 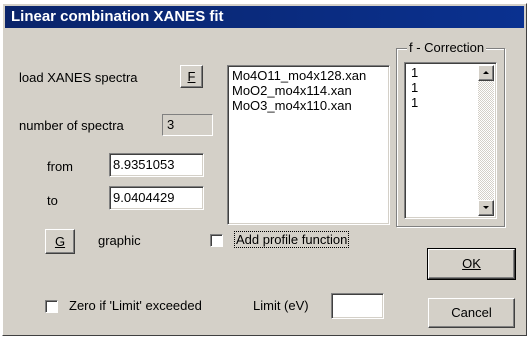 What do you see at coordinates (308, 90) in the screenshot?
I see `list-item: MoO2_mo4x114.xan` at bounding box center [308, 90].